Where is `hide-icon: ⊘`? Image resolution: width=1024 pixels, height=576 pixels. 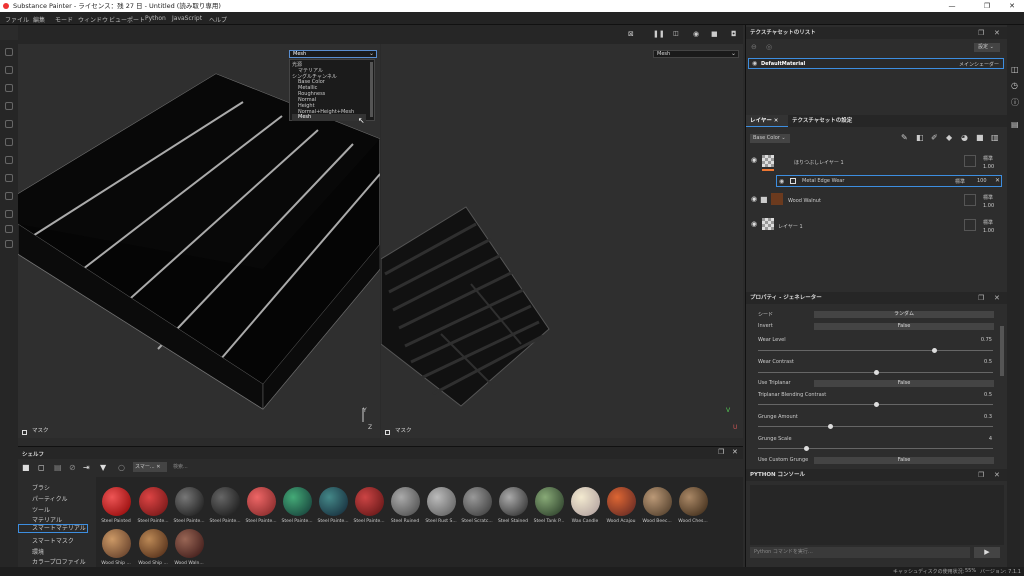
hide-icon: ⊘ is located at coordinates (72, 467).